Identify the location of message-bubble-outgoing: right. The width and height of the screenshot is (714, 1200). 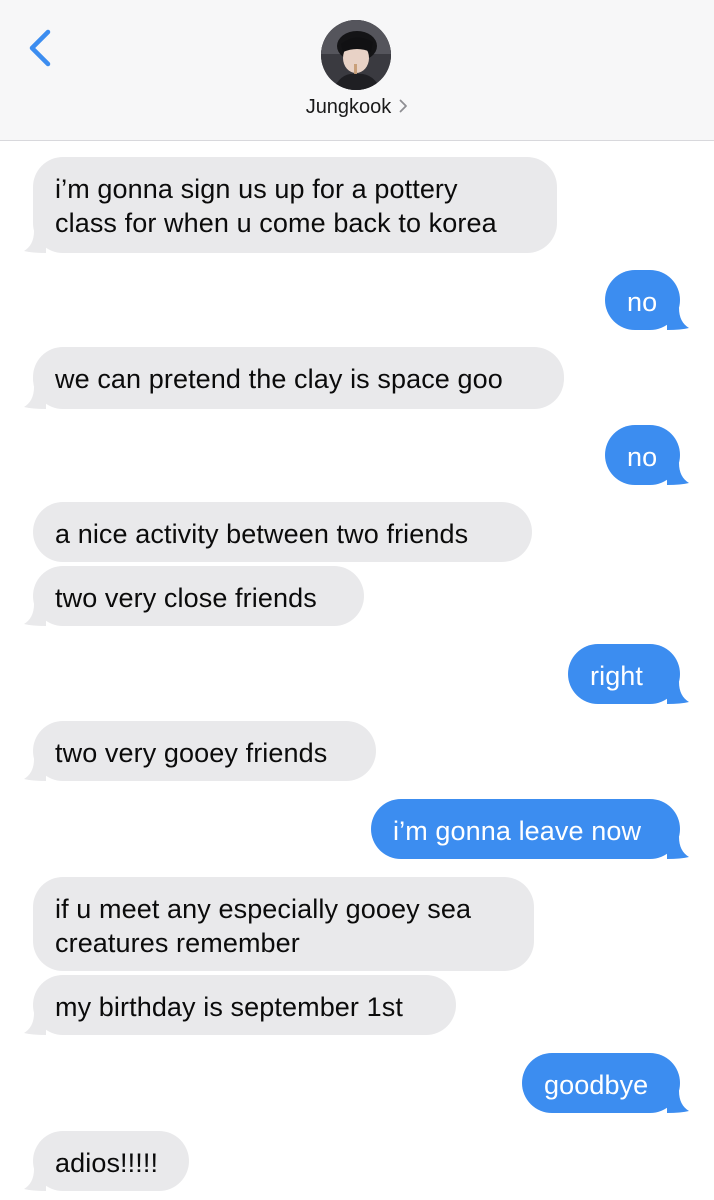
(628, 674).